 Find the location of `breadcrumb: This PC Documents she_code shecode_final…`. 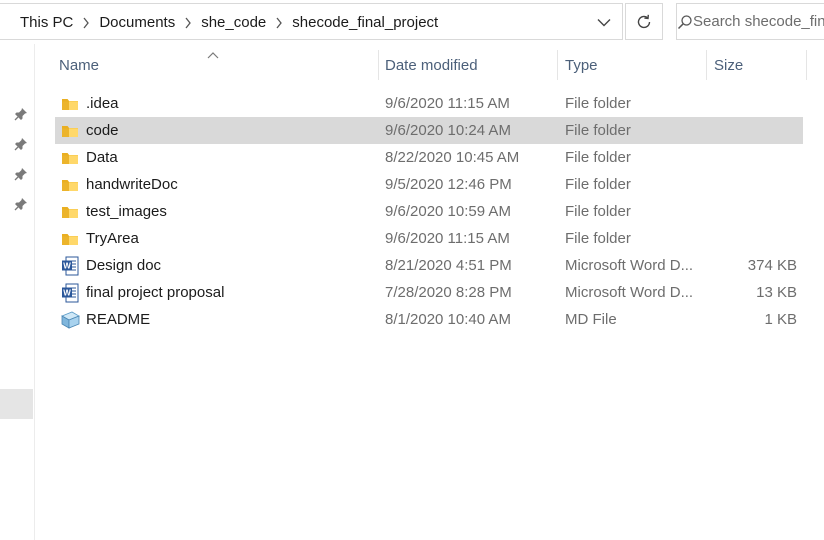

breadcrumb: This PC Documents she_code shecode_final… is located at coordinates (220, 22).